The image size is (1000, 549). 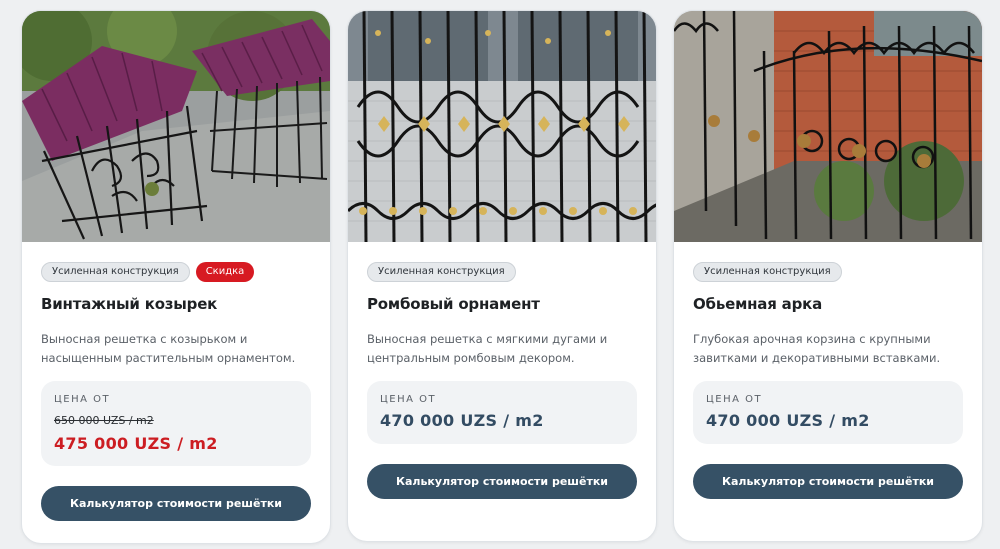 I want to click on old-price: 650 000 UZS / m2, so click(x=104, y=420).